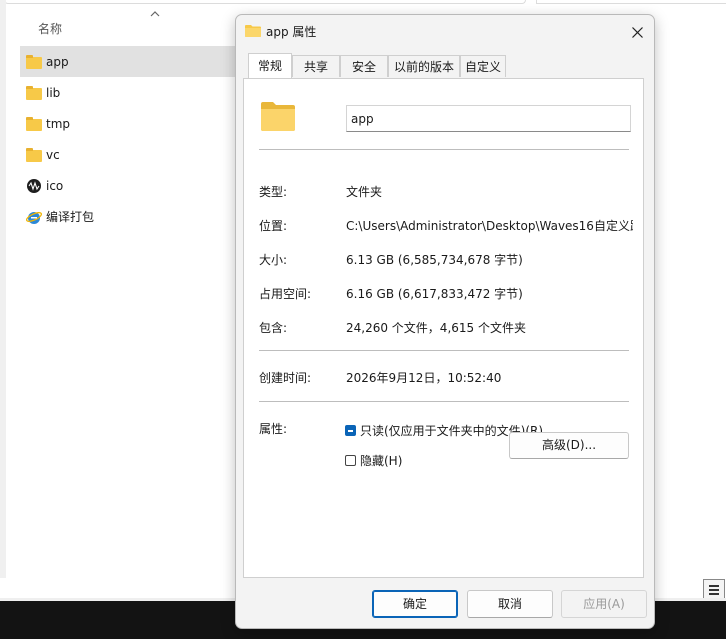 Image resolution: width=726 pixels, height=639 pixels. Describe the element at coordinates (424, 66) in the screenshot. I see `tab-previous-versions: 以前的版本` at that location.